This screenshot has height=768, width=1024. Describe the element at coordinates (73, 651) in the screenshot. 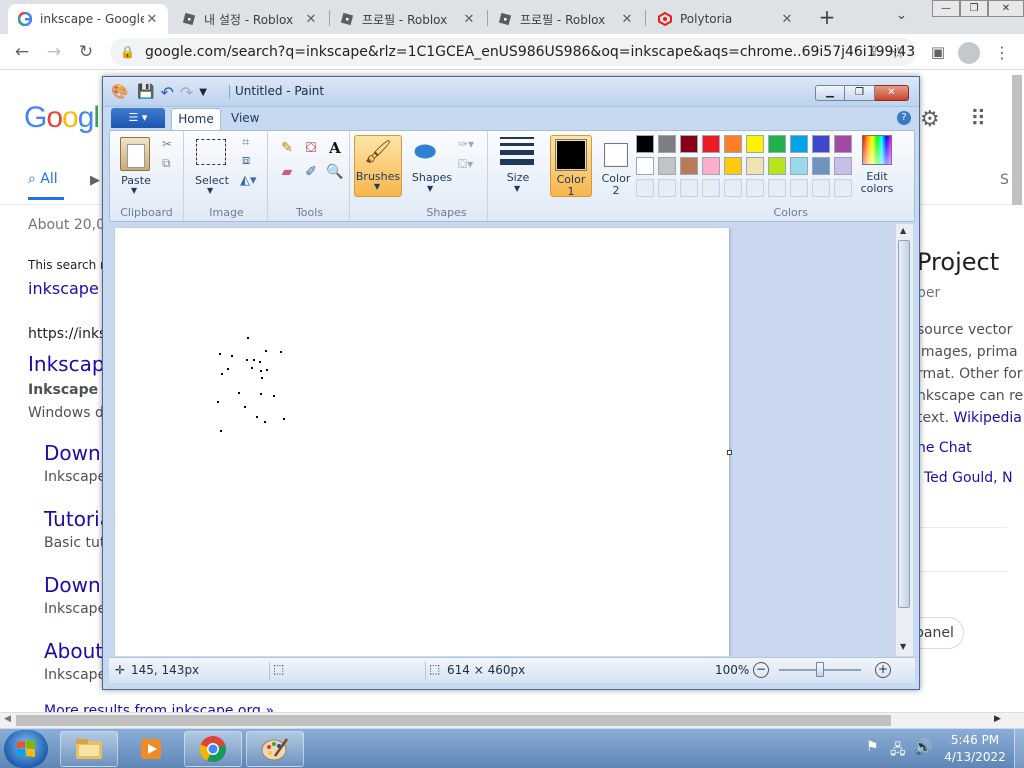

I see `sitelink-title: About` at that location.